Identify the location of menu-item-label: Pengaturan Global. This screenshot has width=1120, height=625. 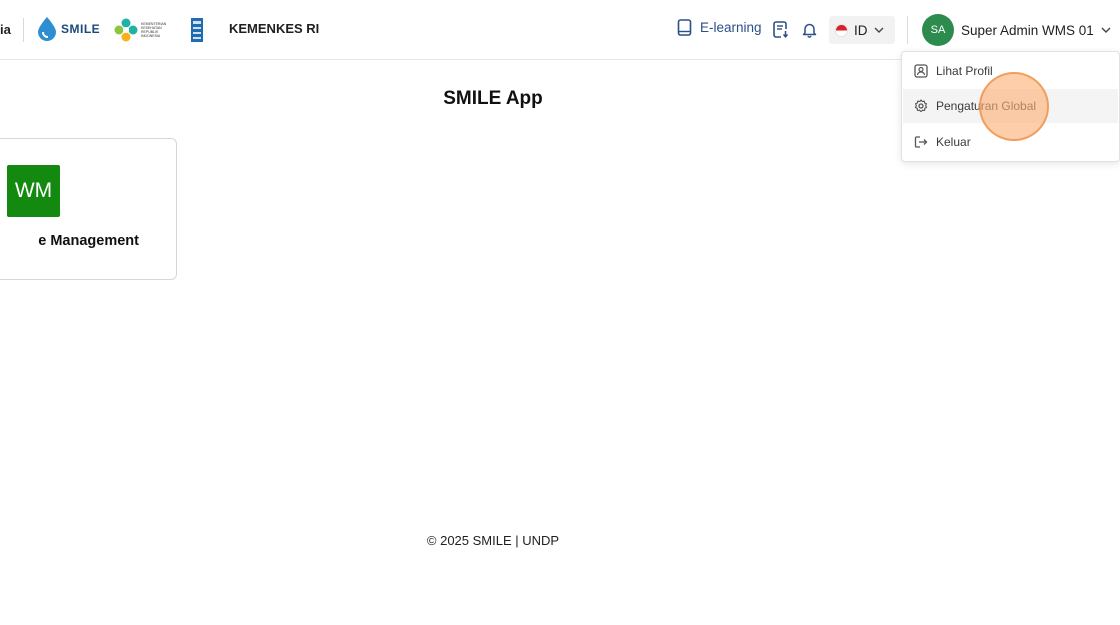
(986, 106).